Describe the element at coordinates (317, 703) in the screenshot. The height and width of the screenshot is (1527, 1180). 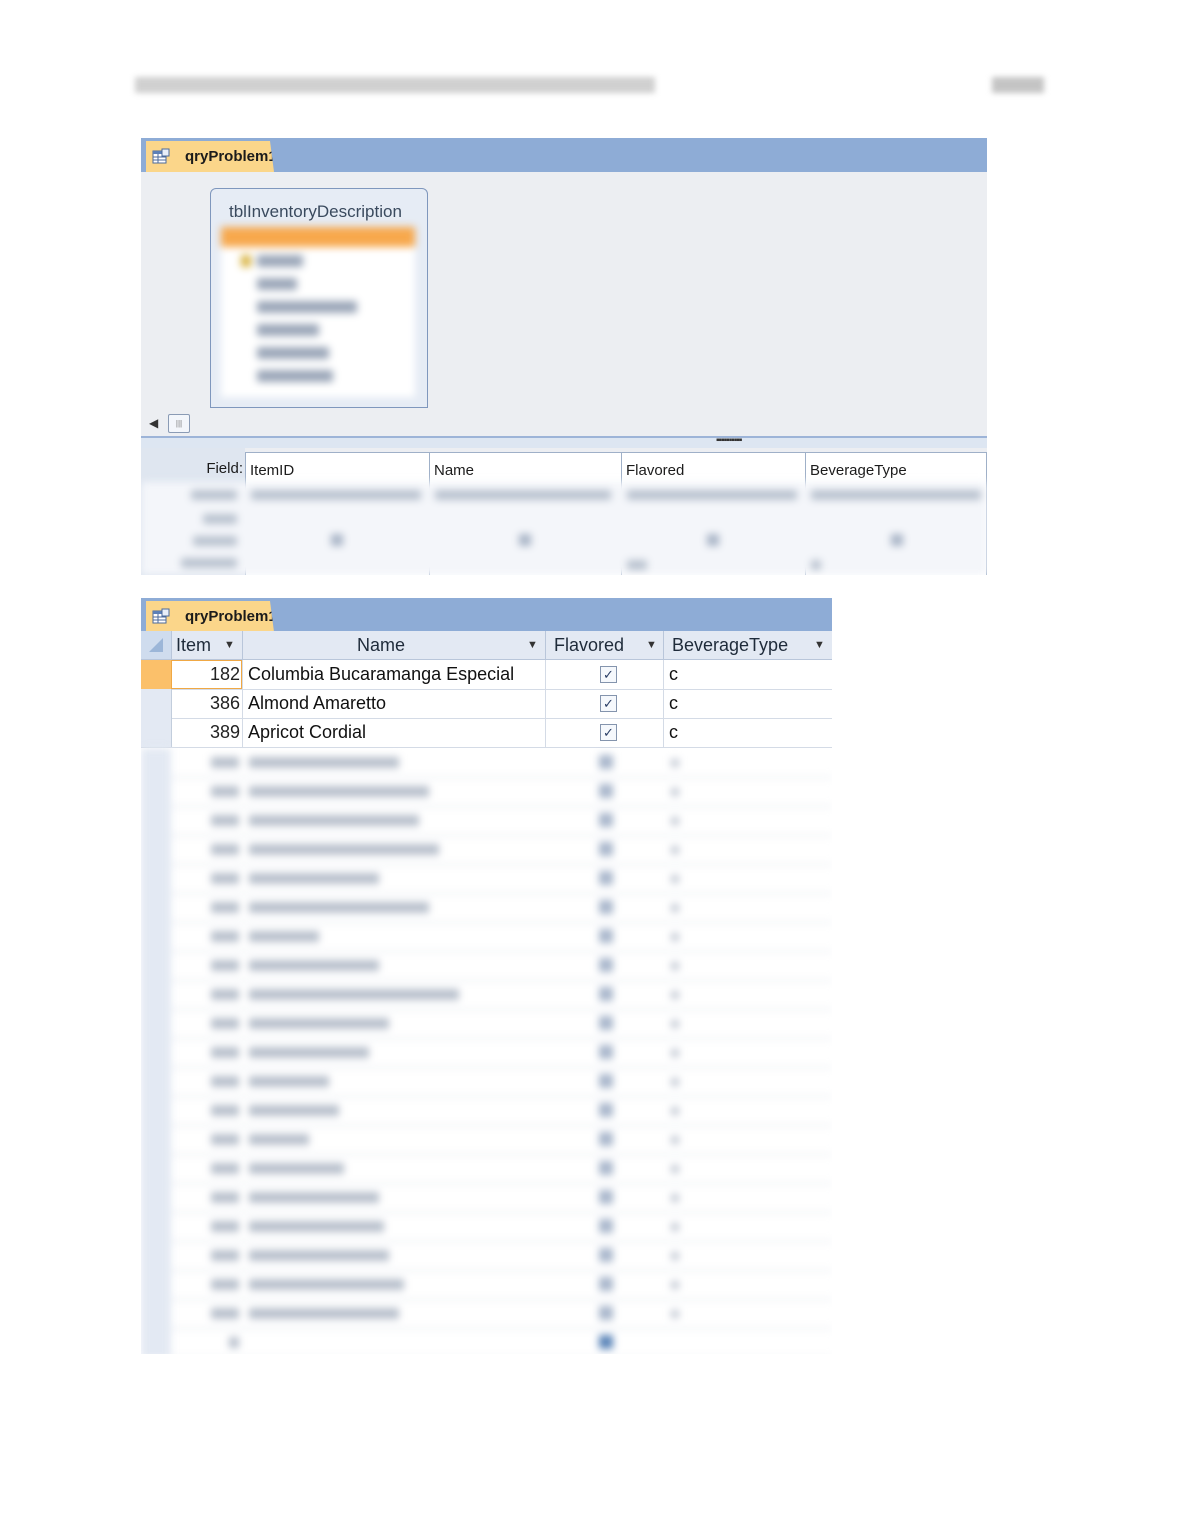
I see `name-value: Almond Amaretto` at that location.